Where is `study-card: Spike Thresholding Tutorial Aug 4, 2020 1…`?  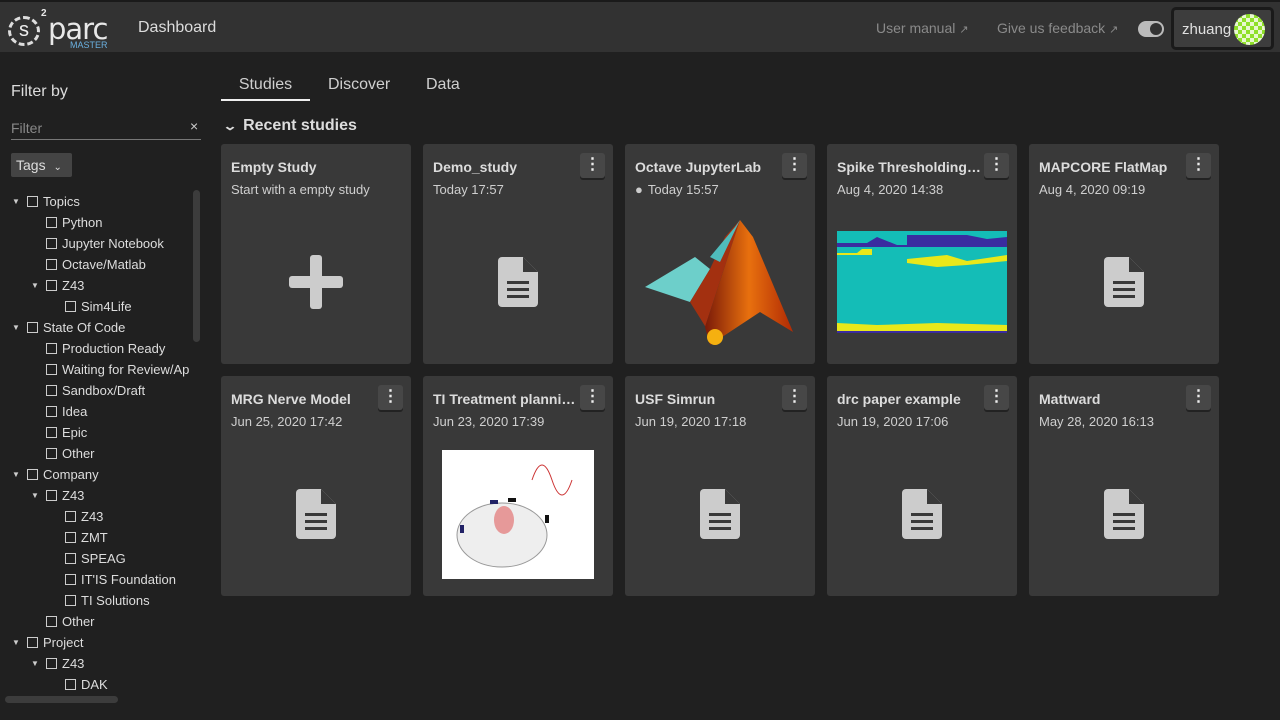 study-card: Spike Thresholding Tutorial Aug 4, 2020 1… is located at coordinates (922, 254).